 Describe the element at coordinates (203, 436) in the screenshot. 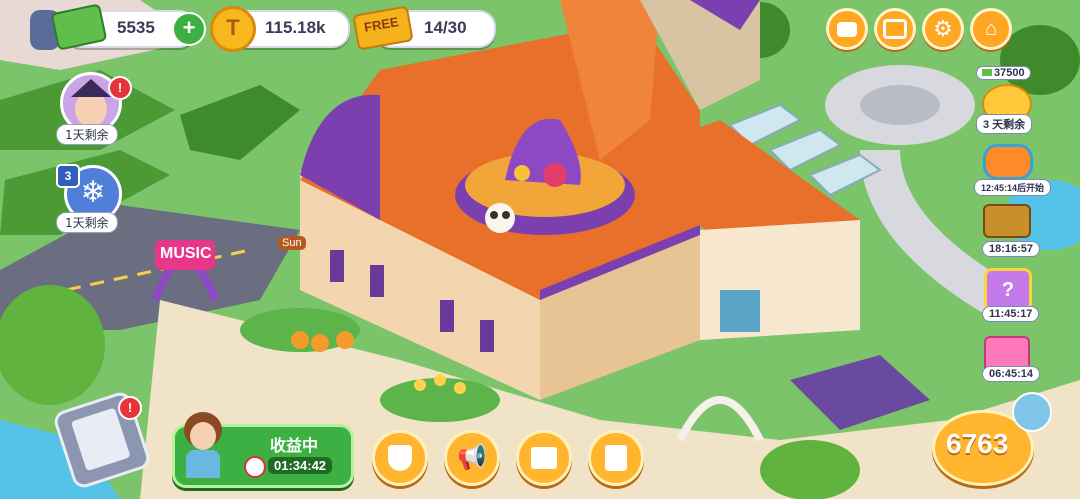

I see `avatar-face` at that location.